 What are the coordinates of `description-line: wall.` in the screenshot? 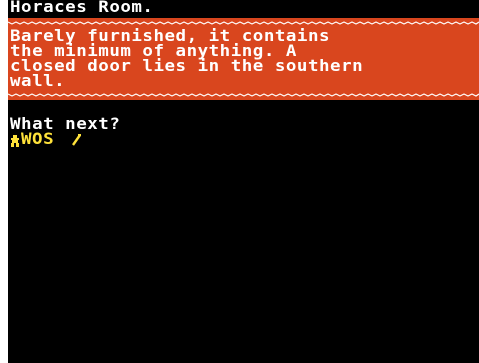 It's located at (38, 81).